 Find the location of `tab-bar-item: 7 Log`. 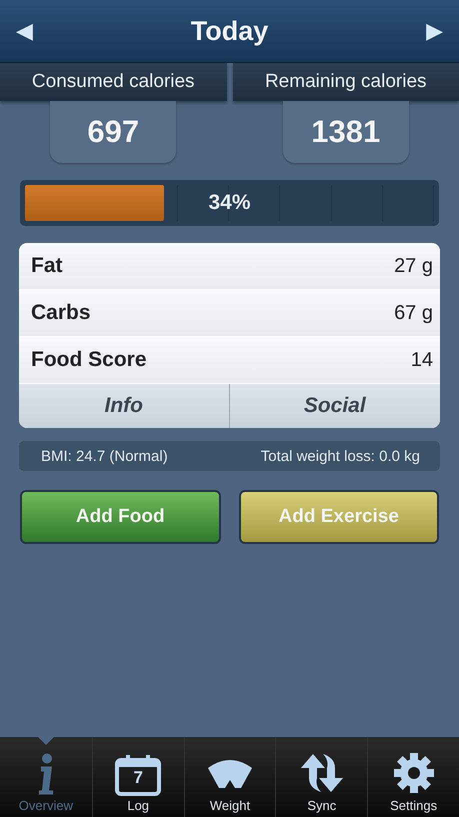

tab-bar-item: 7 Log is located at coordinates (138, 777).